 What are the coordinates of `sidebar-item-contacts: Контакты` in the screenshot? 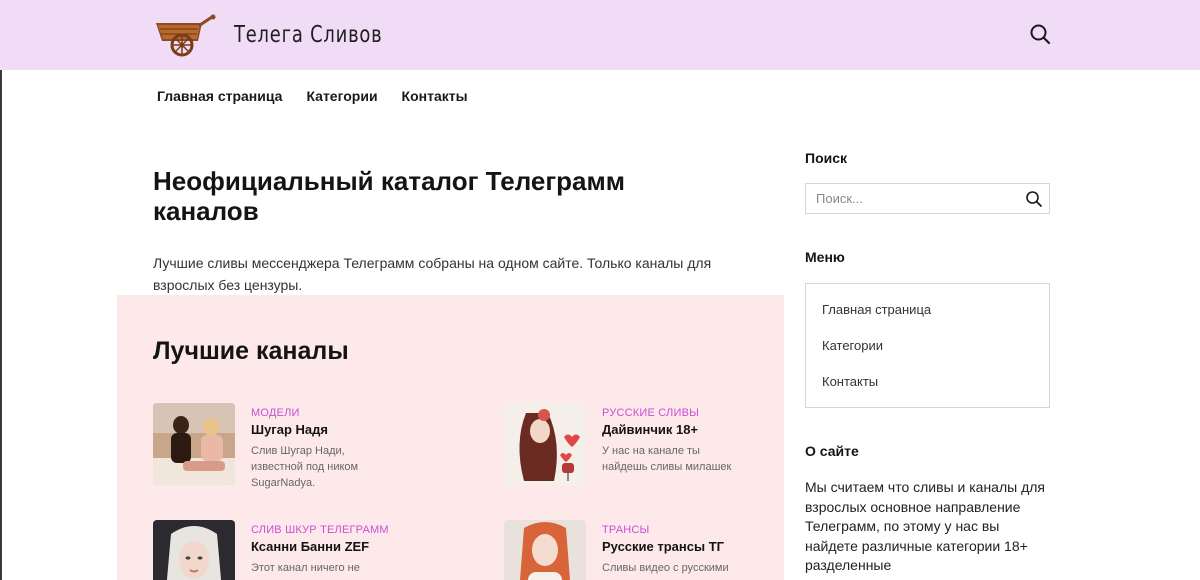 It's located at (850, 381).